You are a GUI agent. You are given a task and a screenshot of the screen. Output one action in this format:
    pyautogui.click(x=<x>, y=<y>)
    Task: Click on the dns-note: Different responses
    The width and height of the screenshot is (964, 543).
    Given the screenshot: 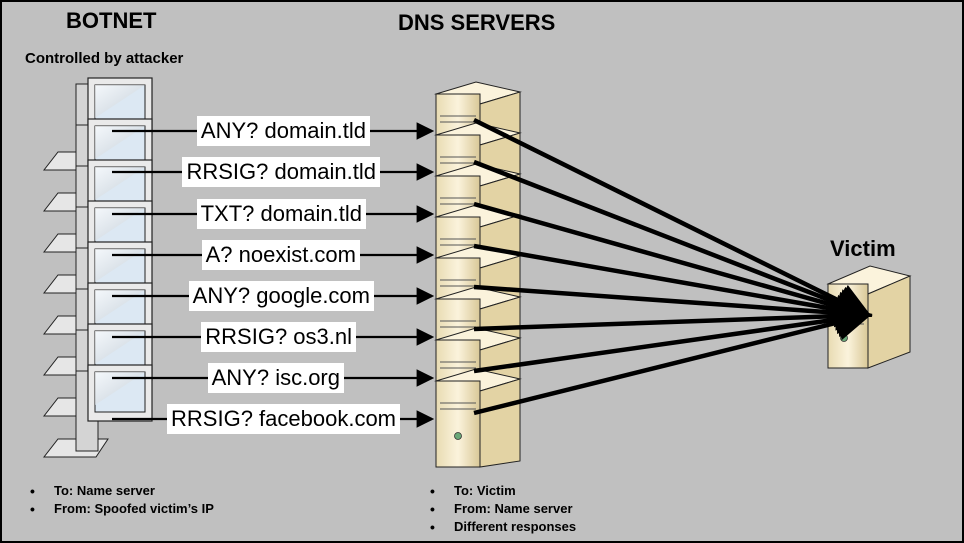 What is the action you would take?
    pyautogui.click(x=503, y=527)
    